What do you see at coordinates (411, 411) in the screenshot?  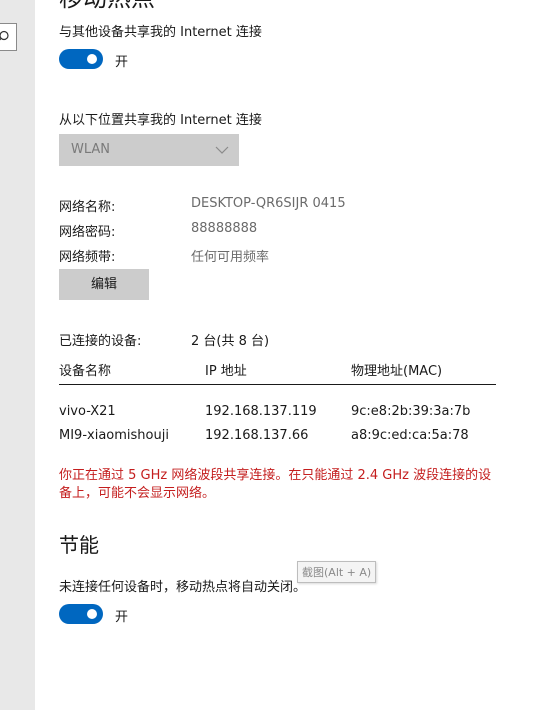 I see `device-mac: 9c:e8:2b:39:3a:7b` at bounding box center [411, 411].